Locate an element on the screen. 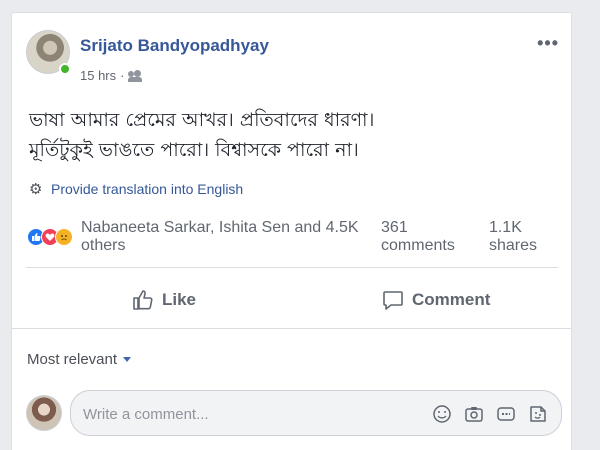  sort-label: Most relevant is located at coordinates (72, 359).